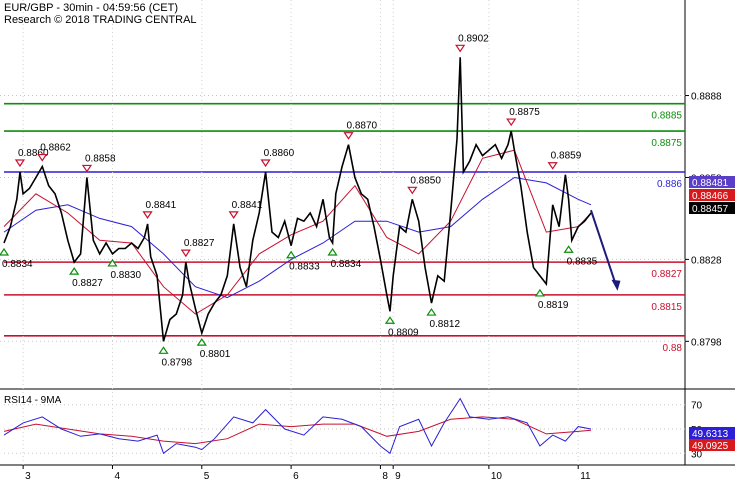 The width and height of the screenshot is (735, 485). I want to click on swing-low-label: 0.8819, so click(553, 305).